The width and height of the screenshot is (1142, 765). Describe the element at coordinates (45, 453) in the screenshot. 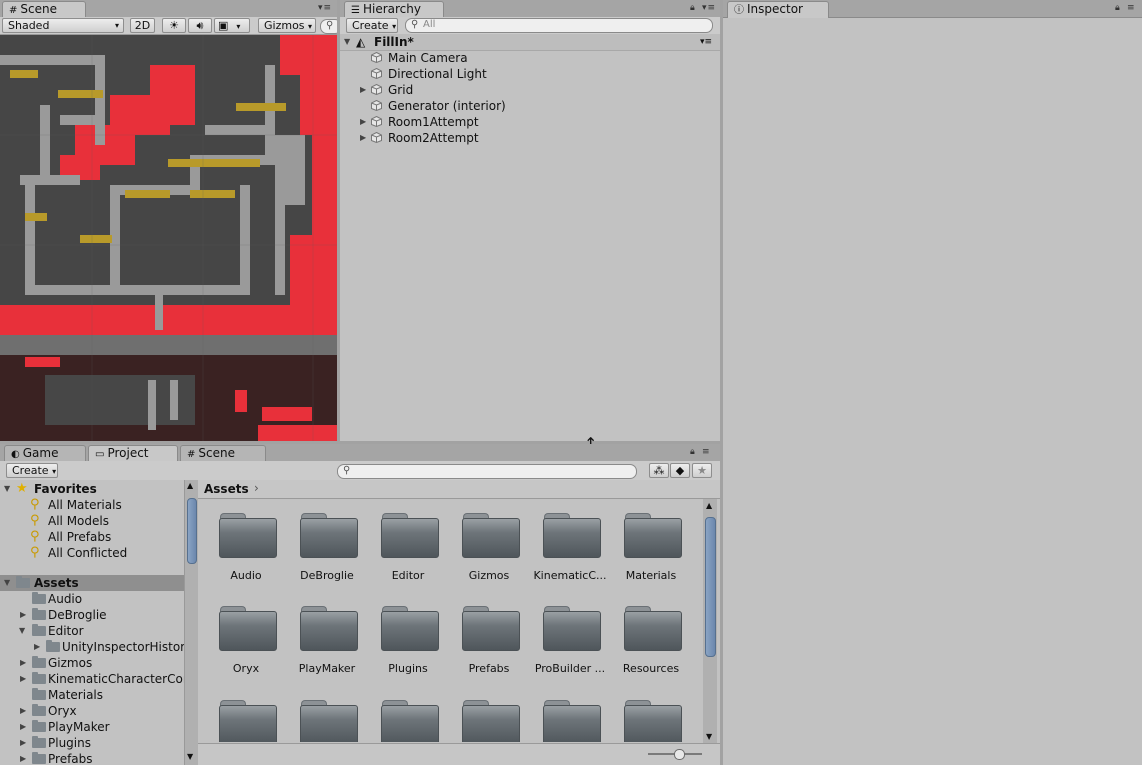

I see `tab-game: ◐ Game` at that location.